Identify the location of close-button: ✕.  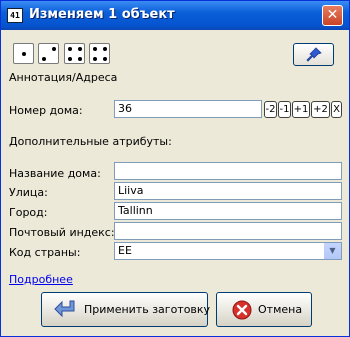
(332, 15).